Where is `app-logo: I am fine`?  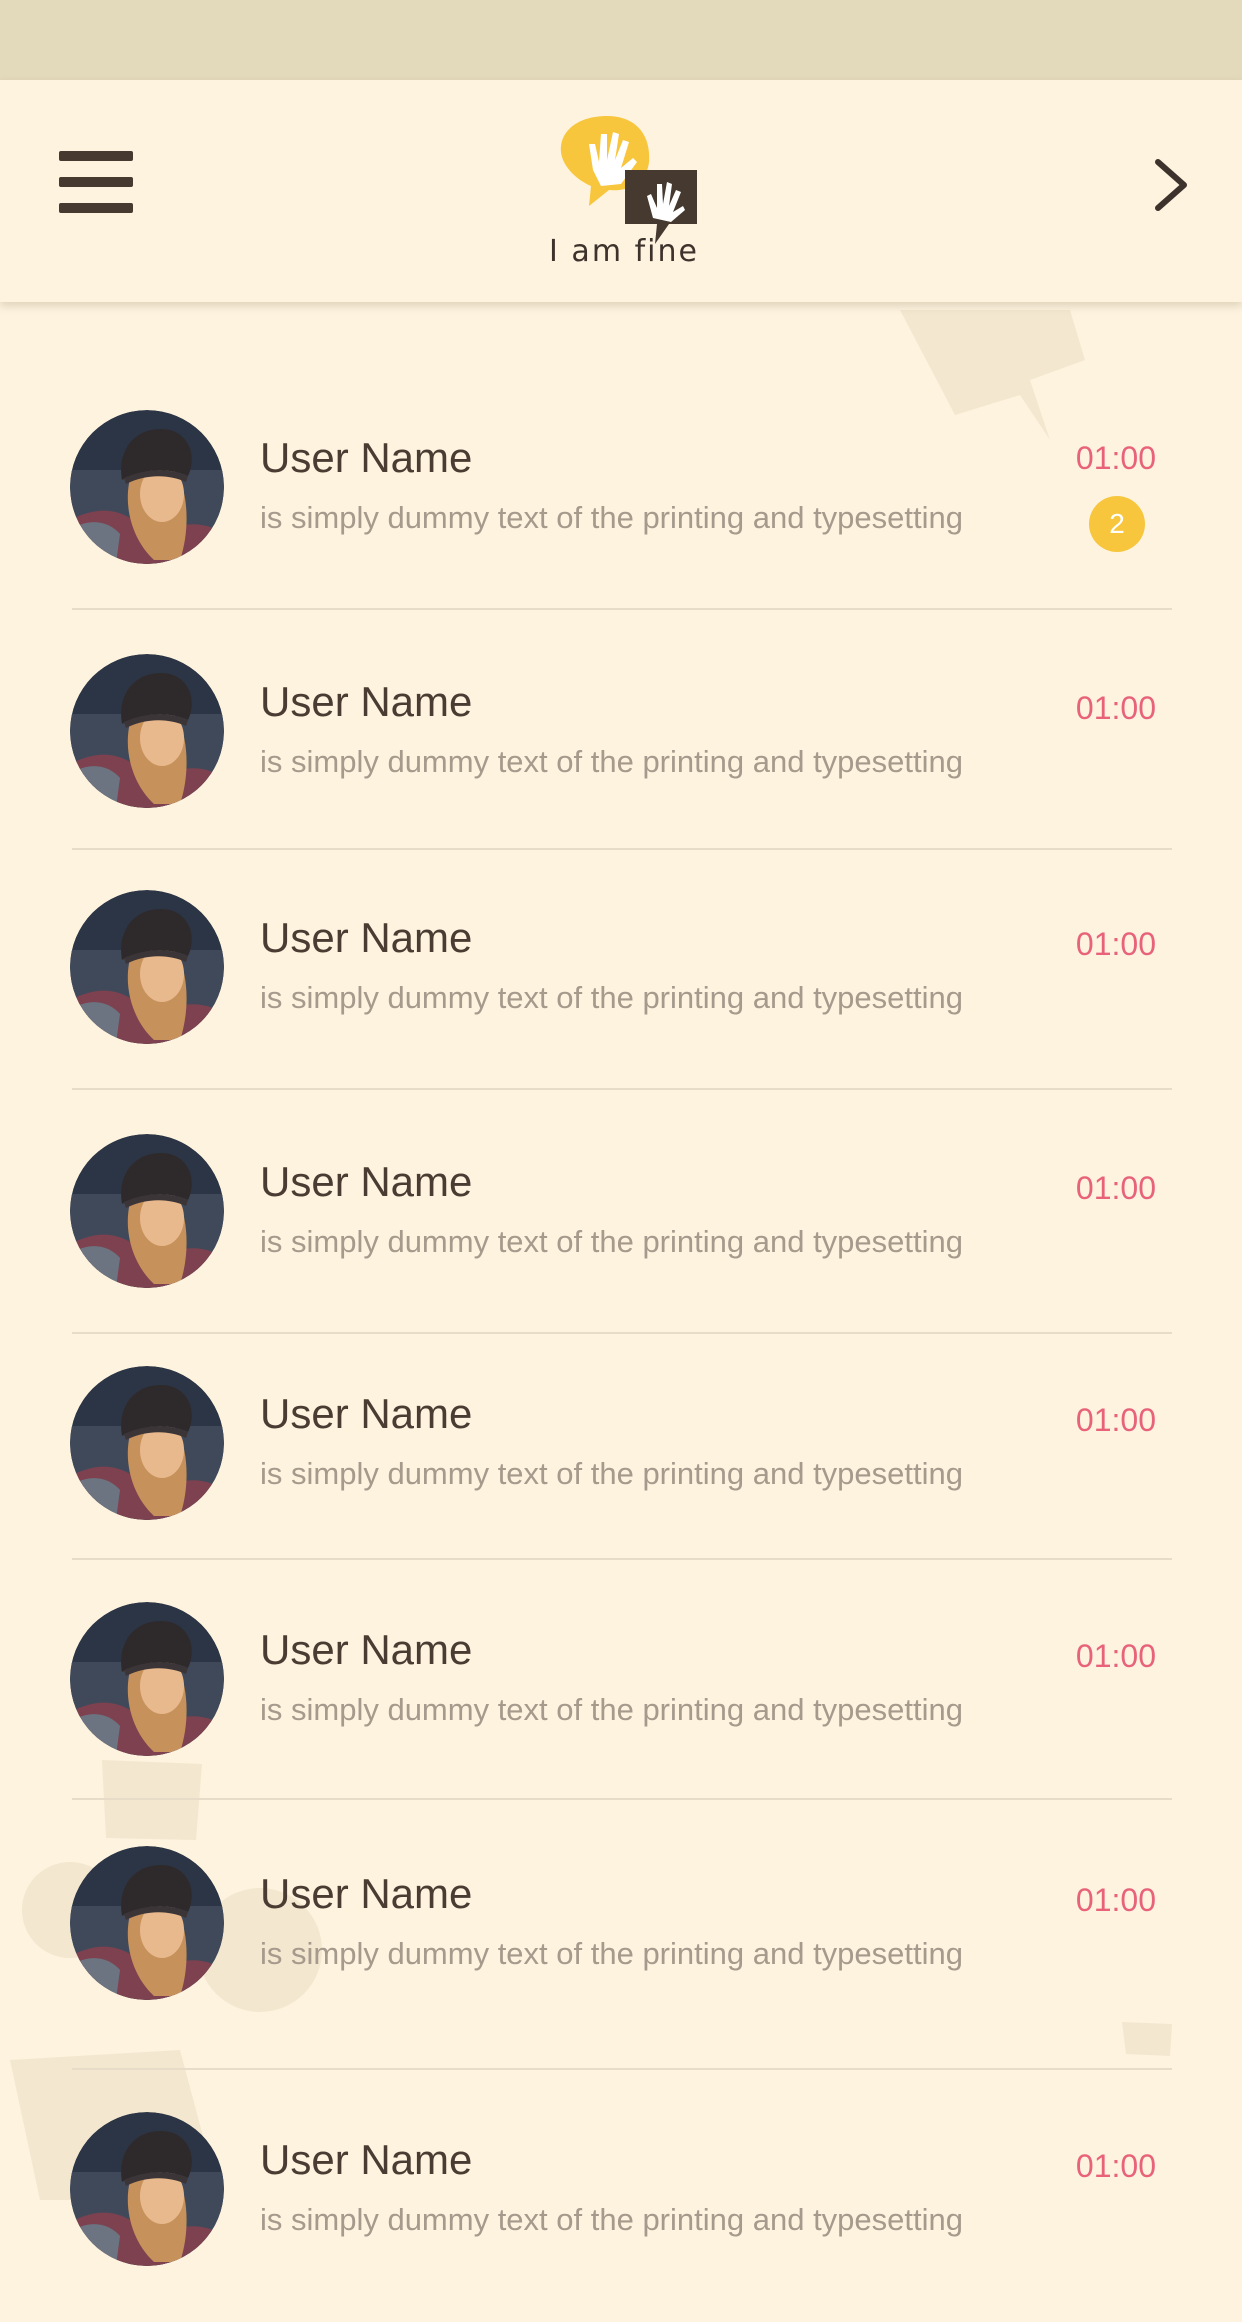 app-logo: I am fine is located at coordinates (624, 194).